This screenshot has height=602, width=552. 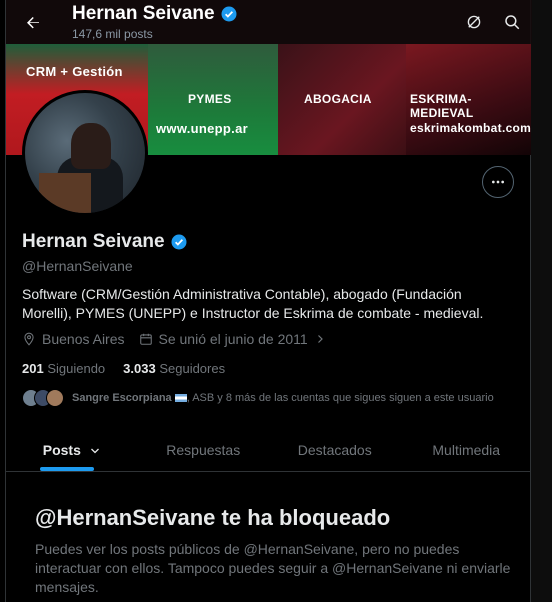 What do you see at coordinates (112, 34) in the screenshot?
I see `posts-count: 147,6 mil posts` at bounding box center [112, 34].